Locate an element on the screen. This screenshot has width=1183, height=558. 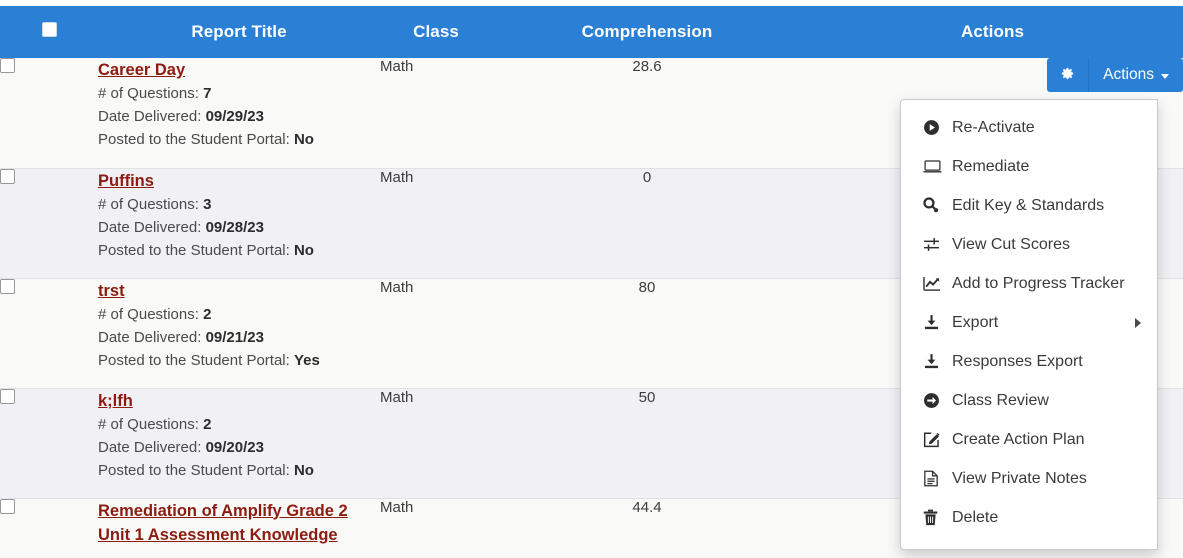
menu-item-label: Create Action Plan is located at coordinates (1018, 439).